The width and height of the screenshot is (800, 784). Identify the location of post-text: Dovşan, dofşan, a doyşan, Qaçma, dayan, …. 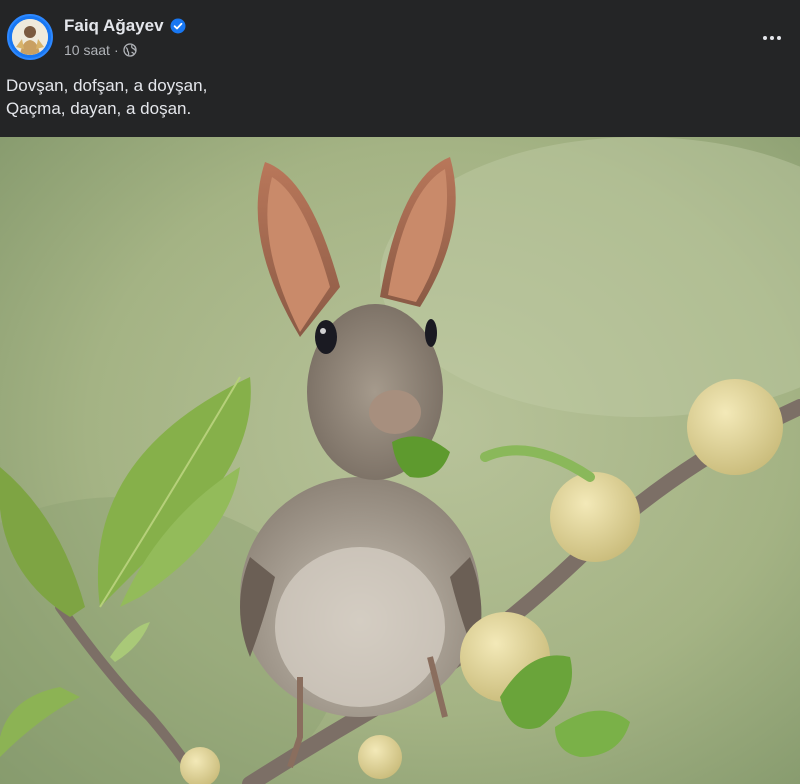
(106, 97).